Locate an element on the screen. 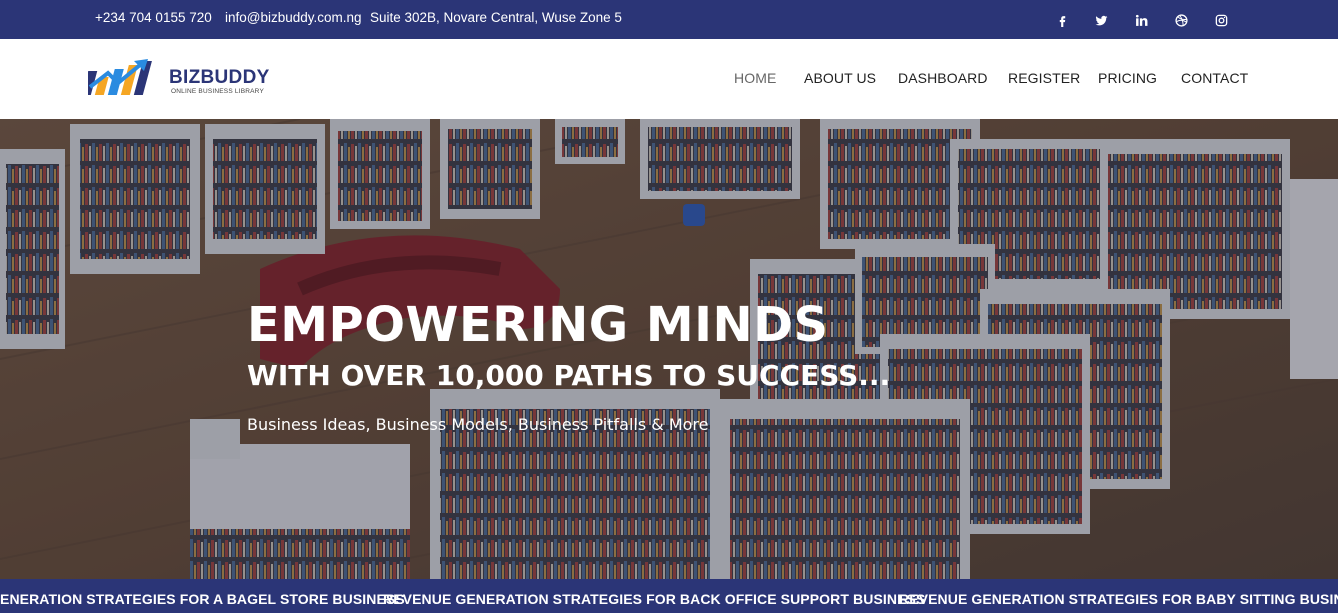 Image resolution: width=1338 pixels, height=613 pixels. nav-about-us: ABOUT US is located at coordinates (840, 78).